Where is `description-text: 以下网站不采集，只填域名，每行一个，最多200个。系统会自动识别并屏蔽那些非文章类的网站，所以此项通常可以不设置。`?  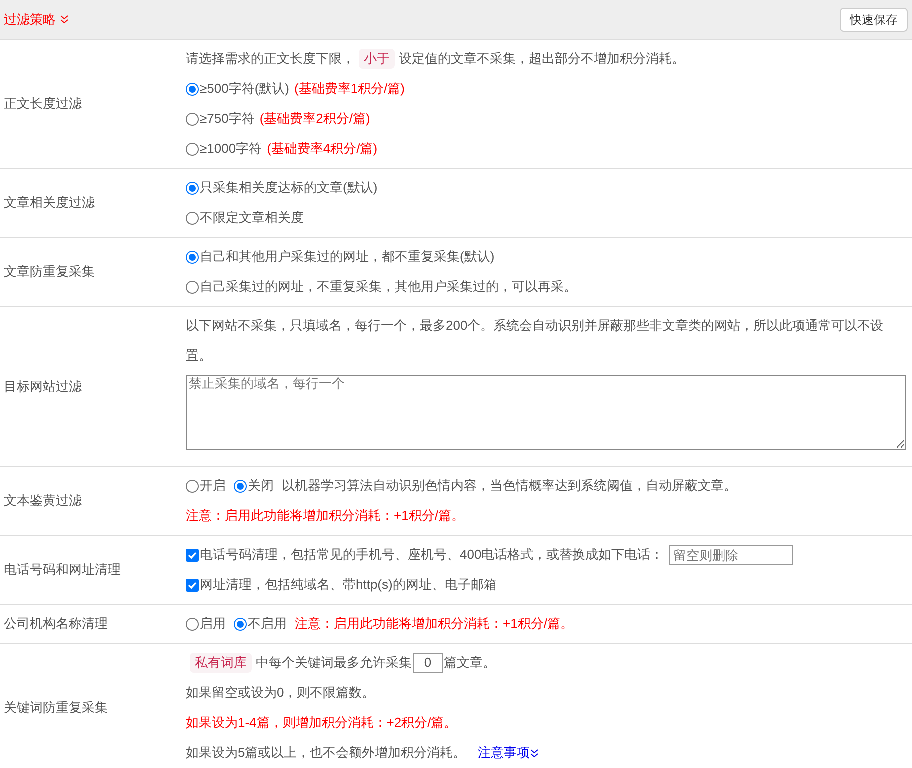
description-text: 以下网站不采集，只填域名，每行一个，最多200个。系统会自动识别并屏蔽那些非文章类的网站，所以此项通常可以不设置。 is located at coordinates (535, 341).